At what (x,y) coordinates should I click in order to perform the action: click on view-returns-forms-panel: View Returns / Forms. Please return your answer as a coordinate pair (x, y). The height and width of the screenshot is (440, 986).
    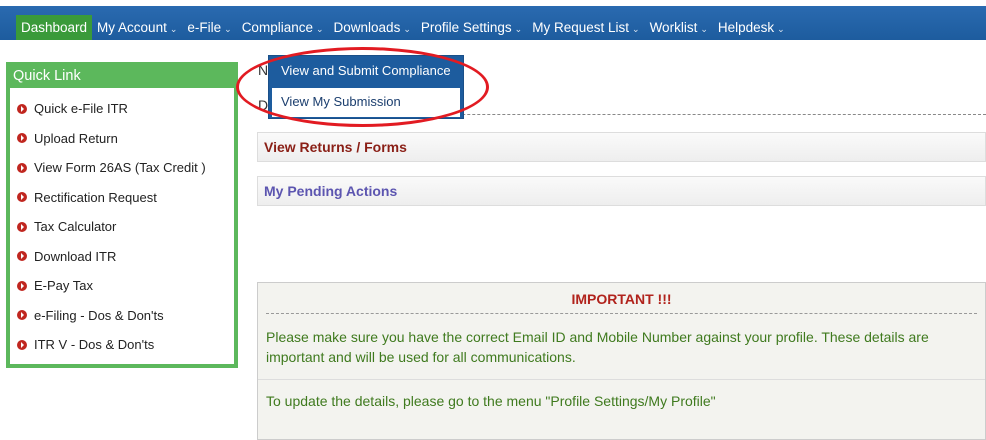
    Looking at the image, I should click on (621, 147).